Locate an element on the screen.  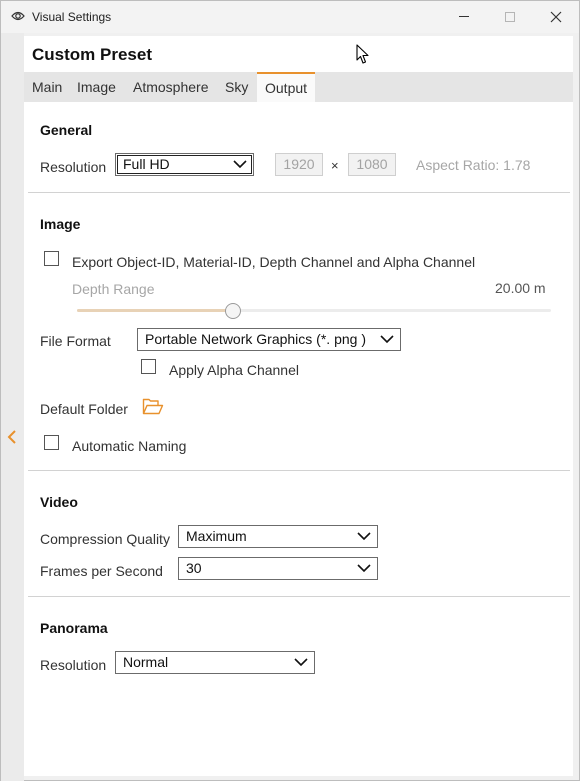
file-format-label: File Format is located at coordinates (75, 341).